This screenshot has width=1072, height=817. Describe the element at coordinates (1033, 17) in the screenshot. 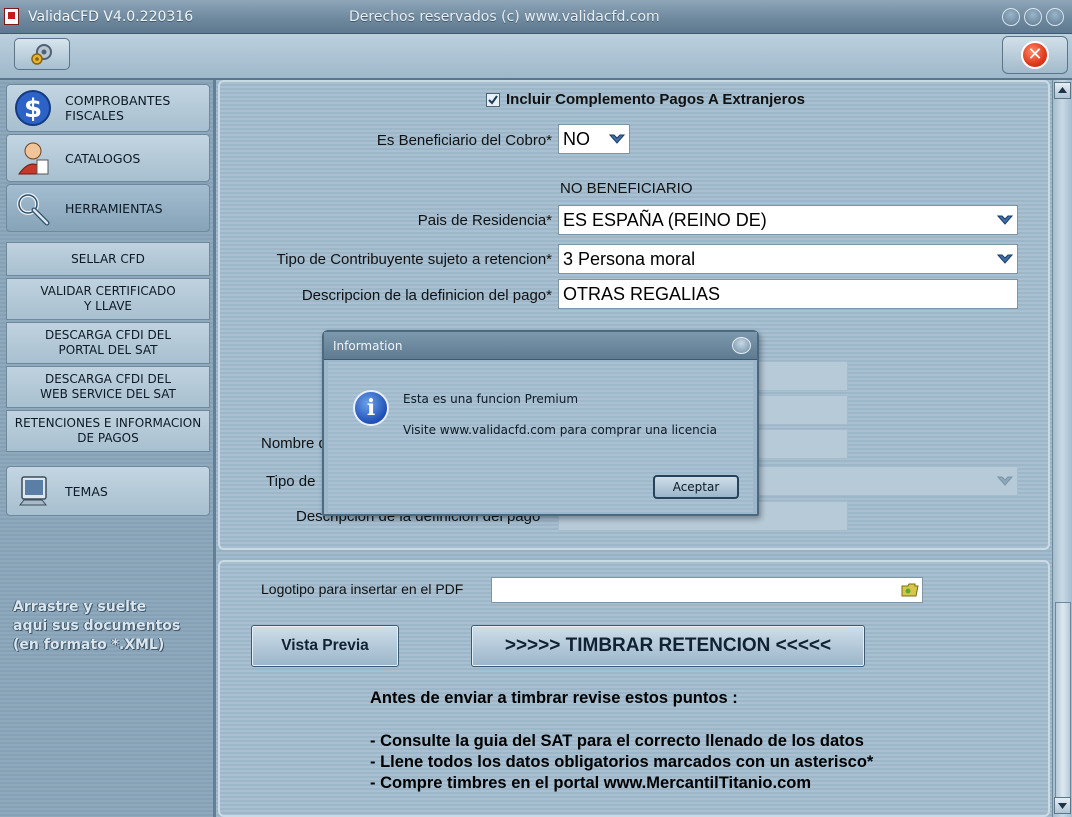

I see `maximize-button` at that location.